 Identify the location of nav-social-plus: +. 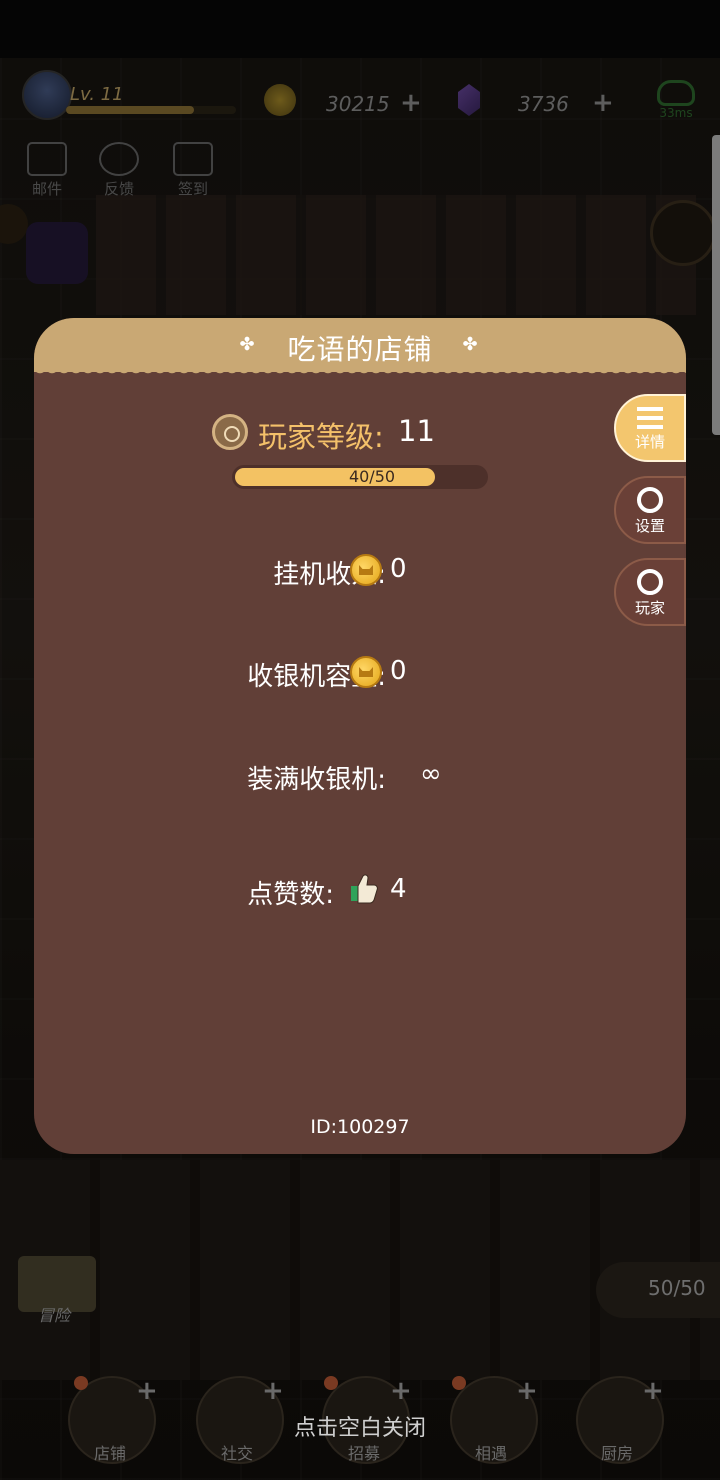
(273, 1391).